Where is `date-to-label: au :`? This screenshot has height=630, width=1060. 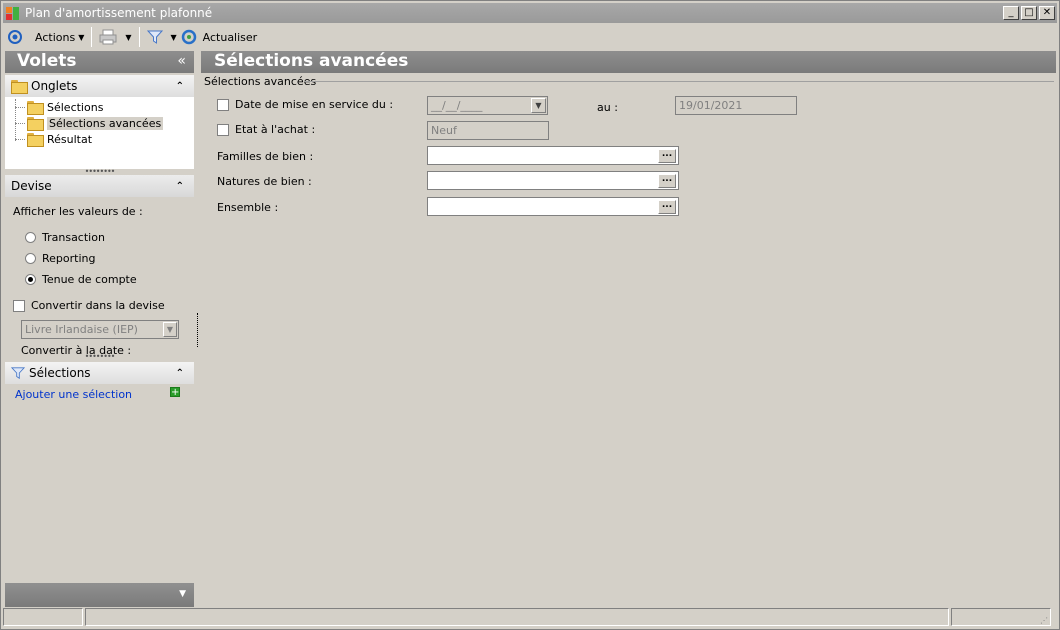
date-to-label: au : is located at coordinates (607, 107).